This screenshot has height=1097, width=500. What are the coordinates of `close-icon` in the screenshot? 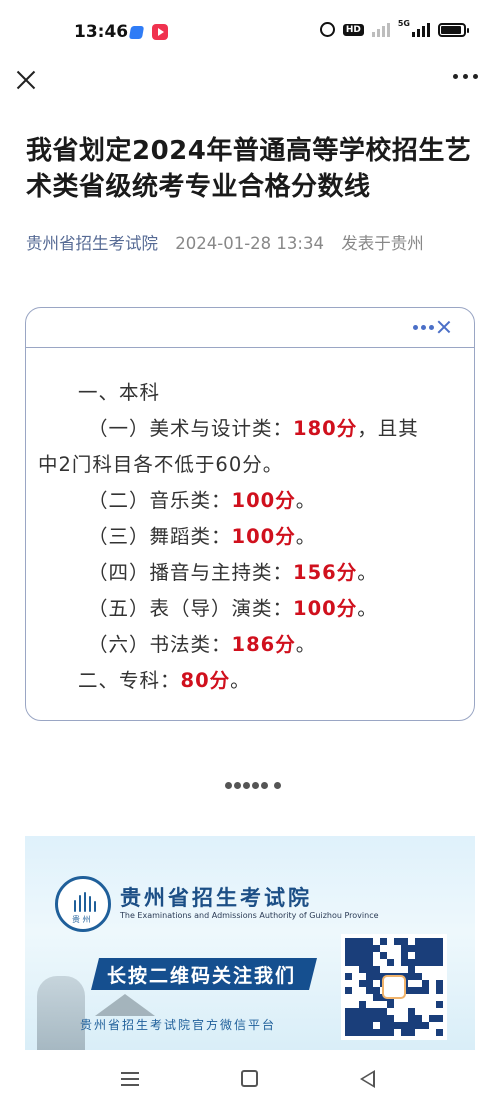 It's located at (26, 80).